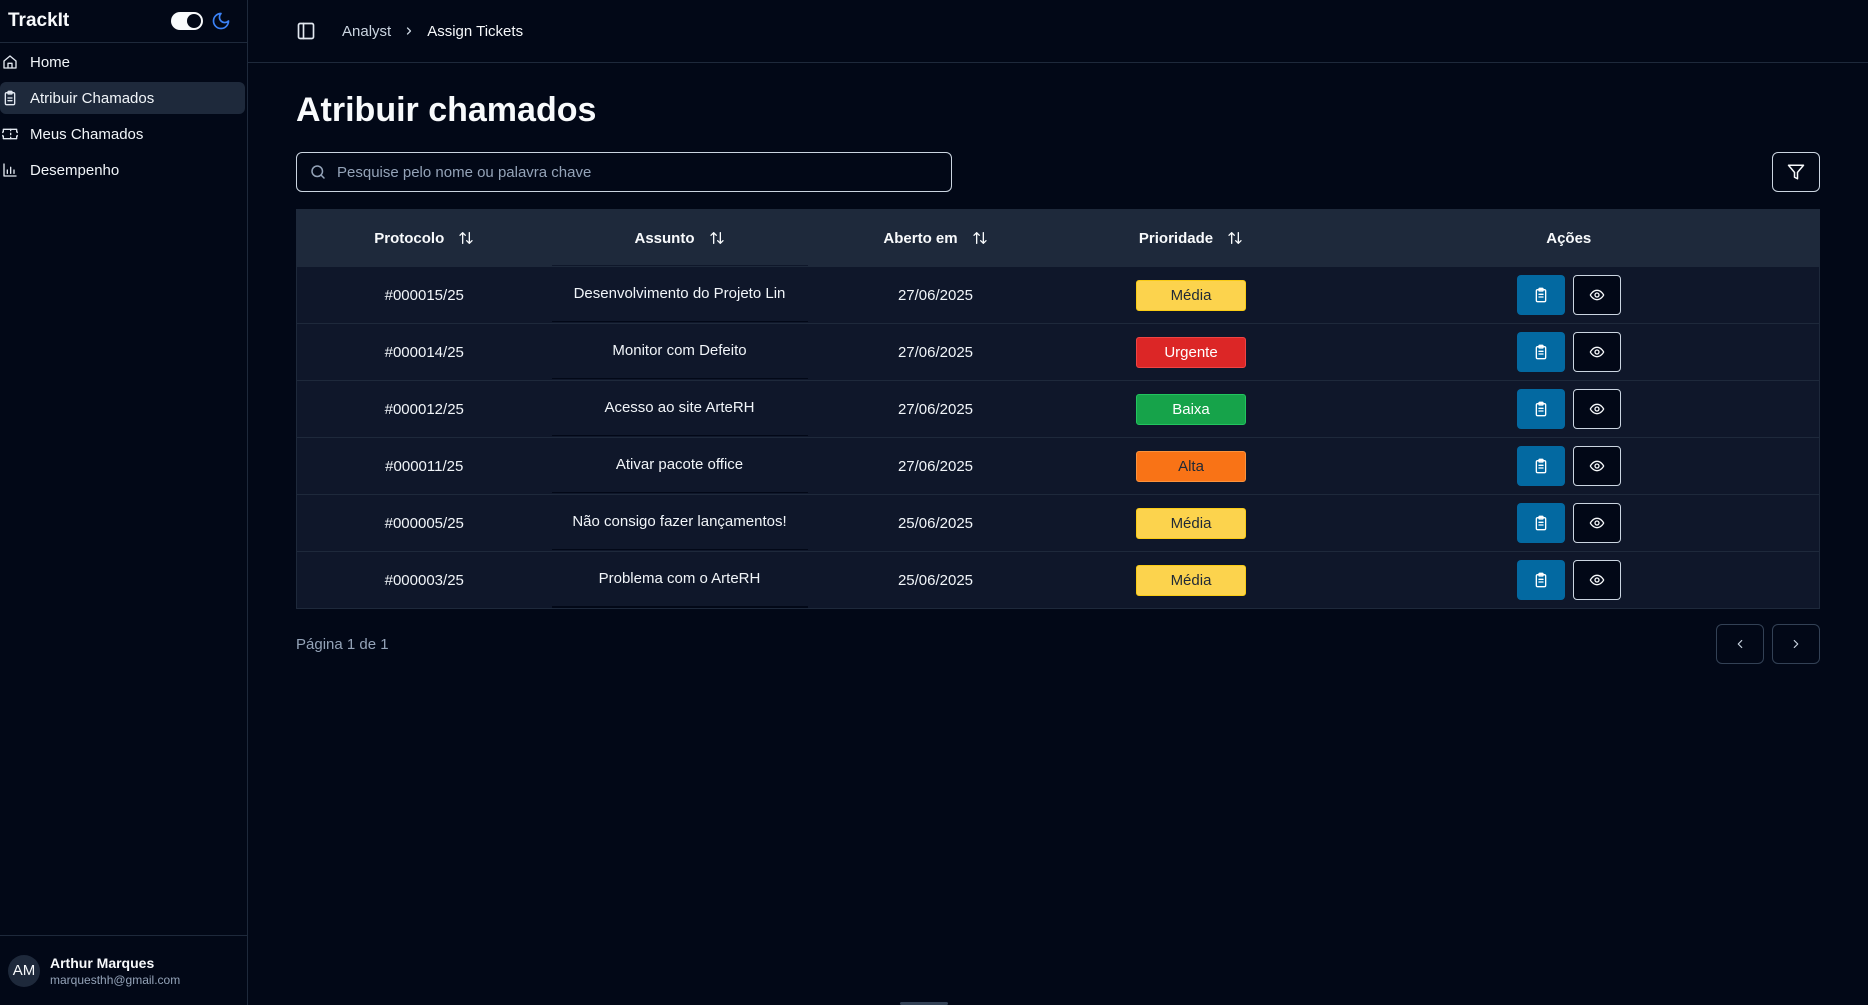 The height and width of the screenshot is (1005, 1868). I want to click on next-page-button, so click(1796, 644).